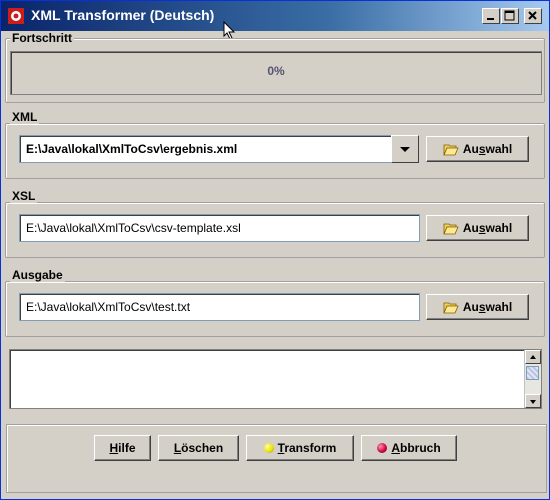 The width and height of the screenshot is (550, 500). I want to click on transform-button-label: Transform, so click(307, 448).